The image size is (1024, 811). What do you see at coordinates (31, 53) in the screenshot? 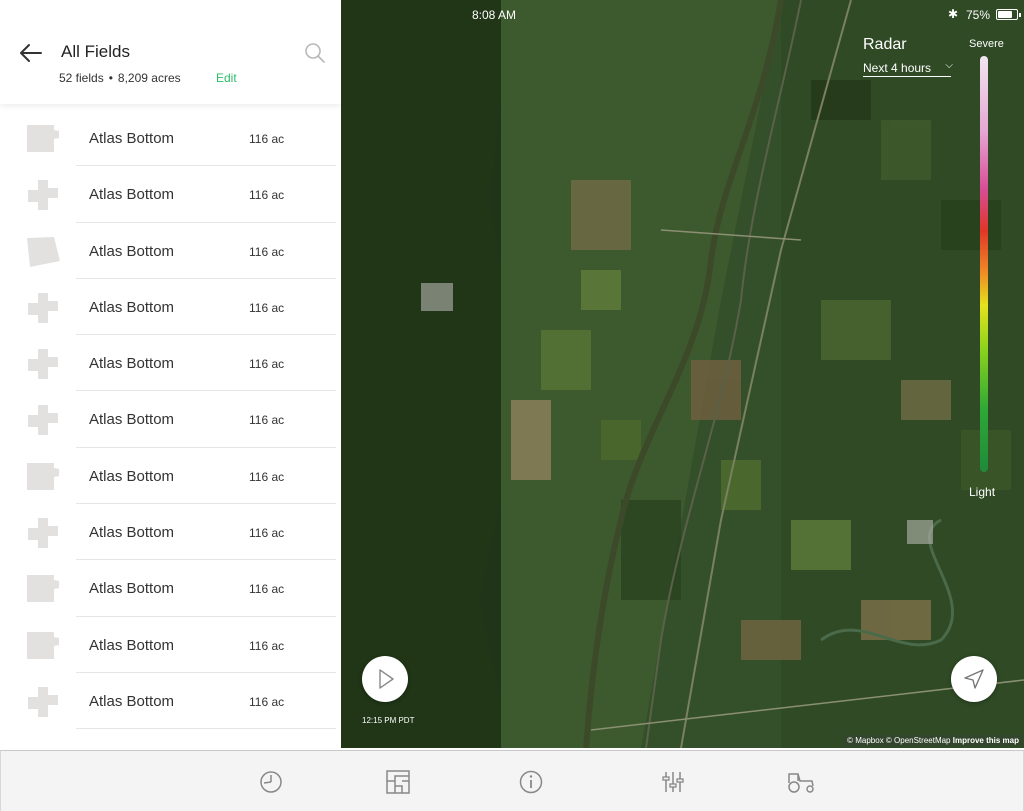
I see `back-arrow-icon` at bounding box center [31, 53].